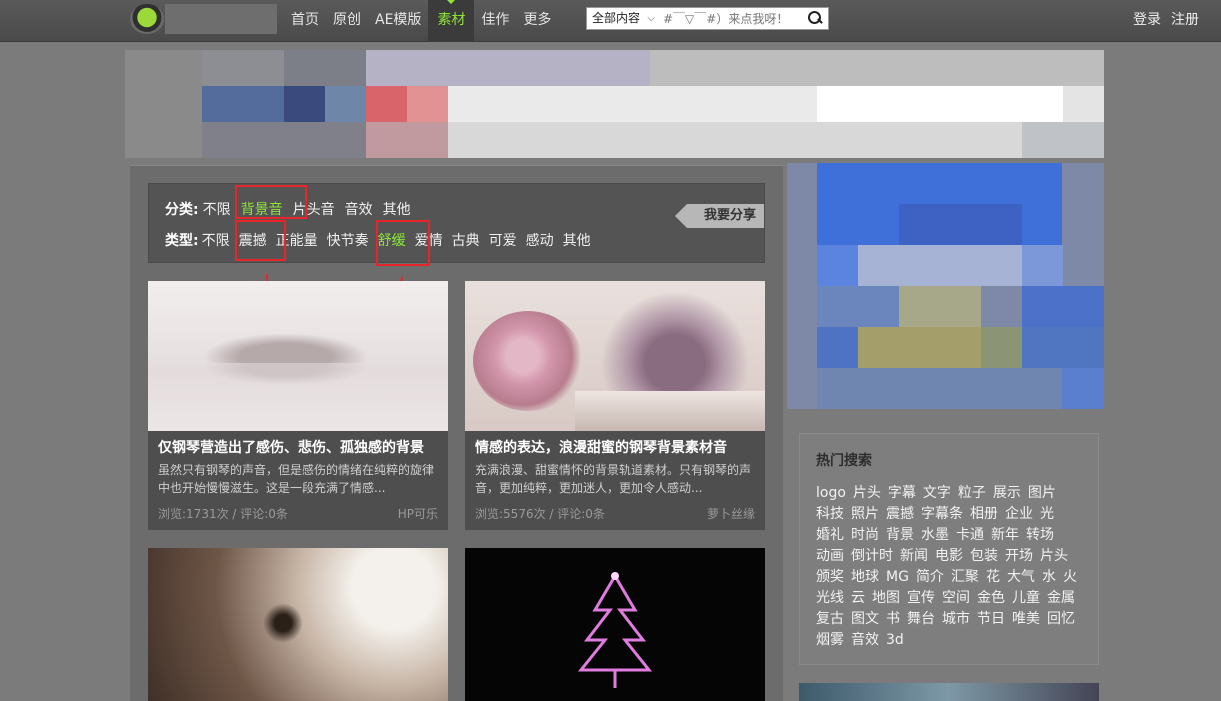 This screenshot has height=701, width=1221. What do you see at coordinates (897, 577) in the screenshot?
I see `hot-search-tag: MG` at bounding box center [897, 577].